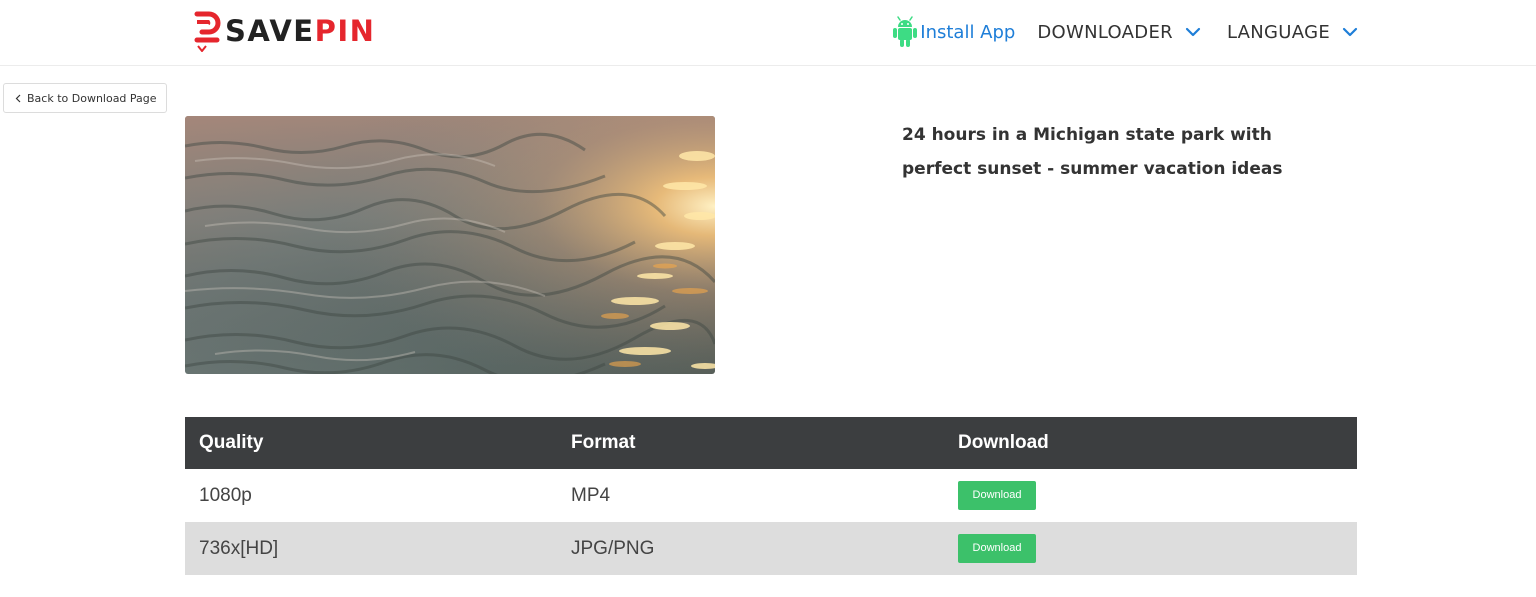 The width and height of the screenshot is (1536, 597). Describe the element at coordinates (591, 495) in the screenshot. I see `format-cell: MP4` at that location.